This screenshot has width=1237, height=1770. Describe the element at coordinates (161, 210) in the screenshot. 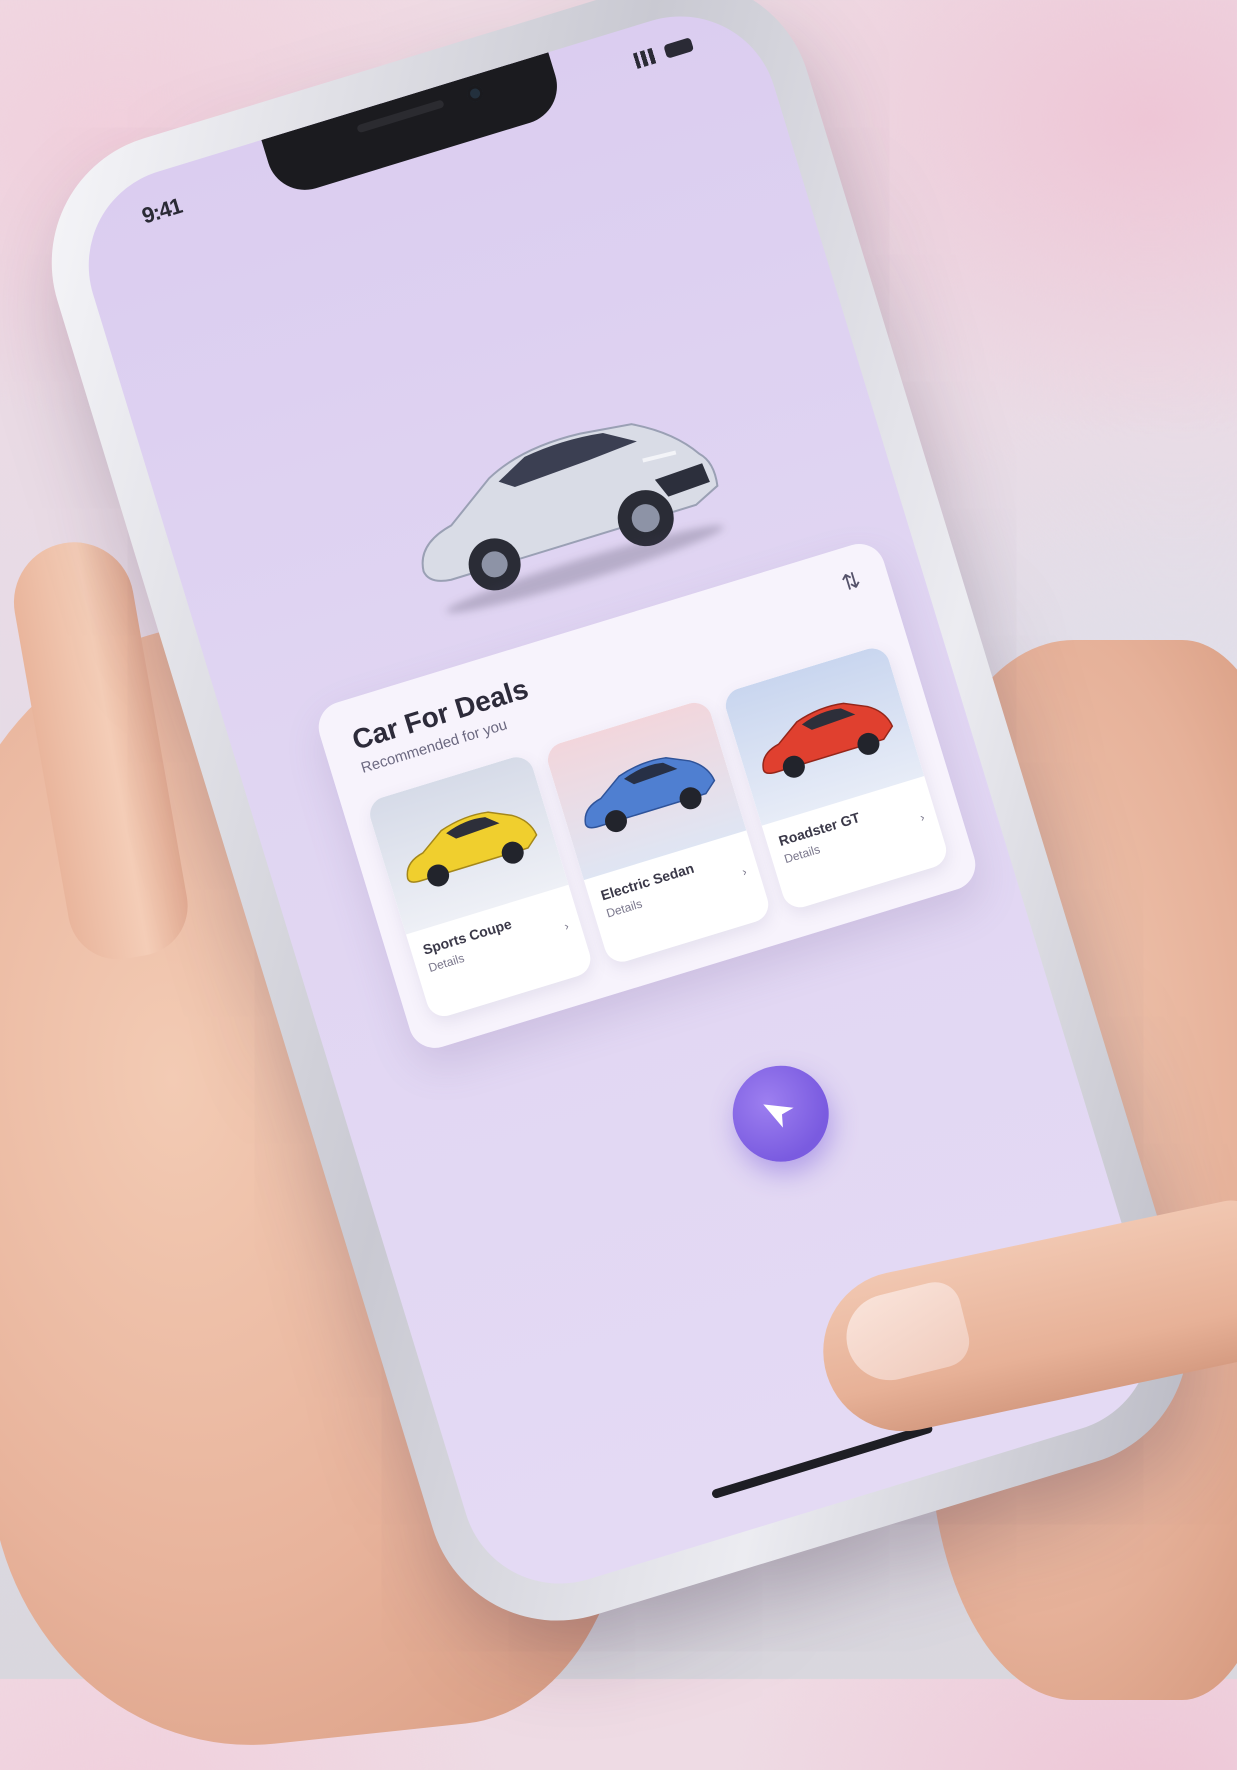

I see `status-time: 9:41` at that location.